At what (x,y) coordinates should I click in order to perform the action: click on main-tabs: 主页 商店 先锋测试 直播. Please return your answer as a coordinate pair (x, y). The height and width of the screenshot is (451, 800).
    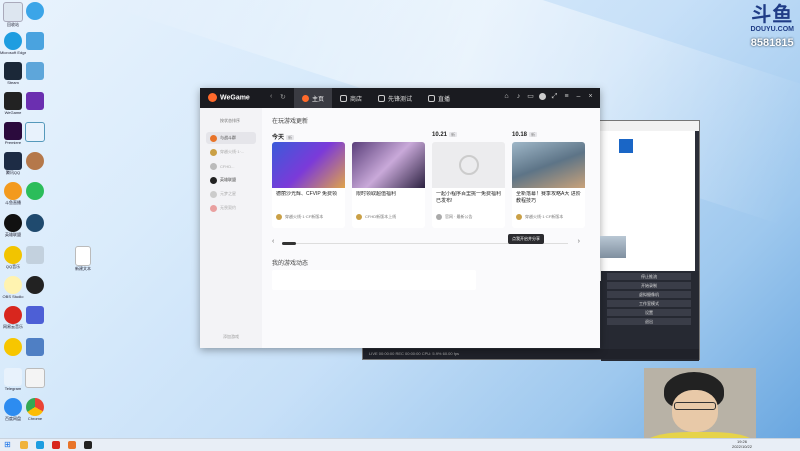
    Looking at the image, I should click on (376, 98).